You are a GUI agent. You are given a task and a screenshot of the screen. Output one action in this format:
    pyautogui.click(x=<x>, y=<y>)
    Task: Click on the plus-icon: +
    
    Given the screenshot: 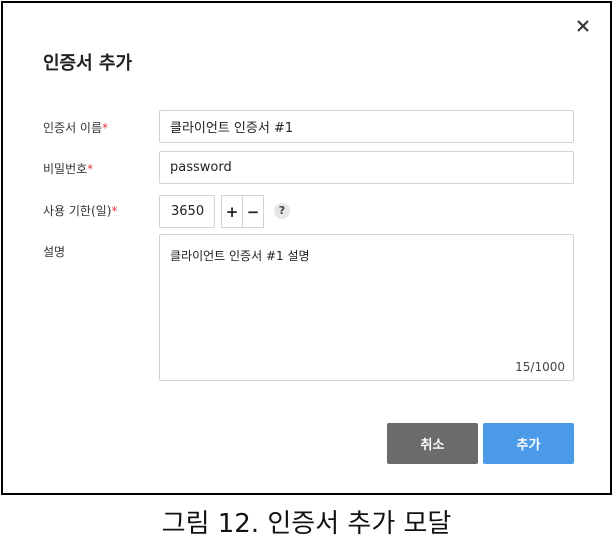 What is the action you would take?
    pyautogui.click(x=232, y=211)
    